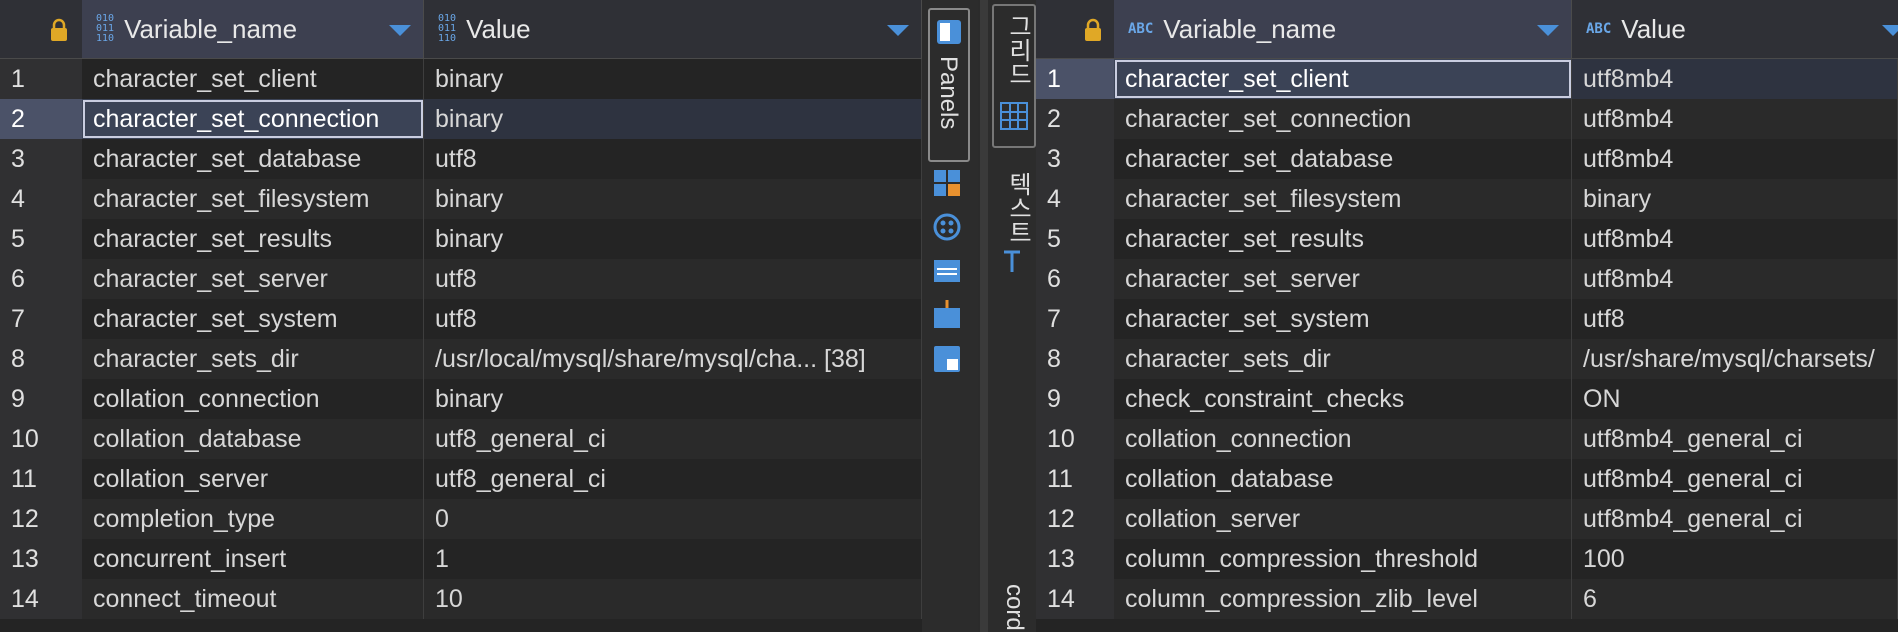 This screenshot has height=632, width=1898. What do you see at coordinates (947, 227) in the screenshot?
I see `grouping-icon` at bounding box center [947, 227].